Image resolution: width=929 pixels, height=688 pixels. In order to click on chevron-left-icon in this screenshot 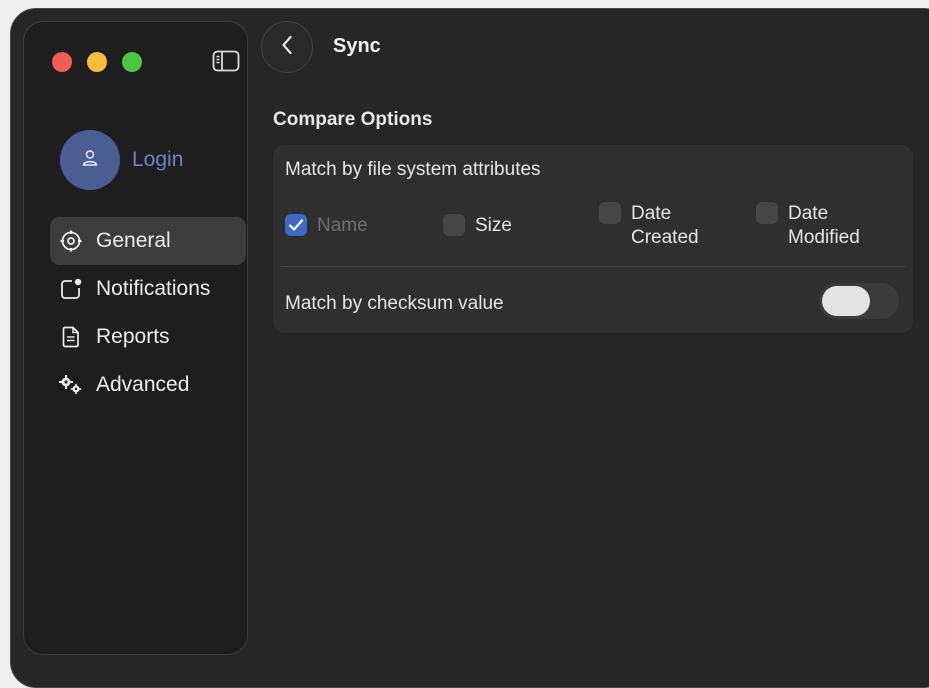, I will do `click(287, 47)`.